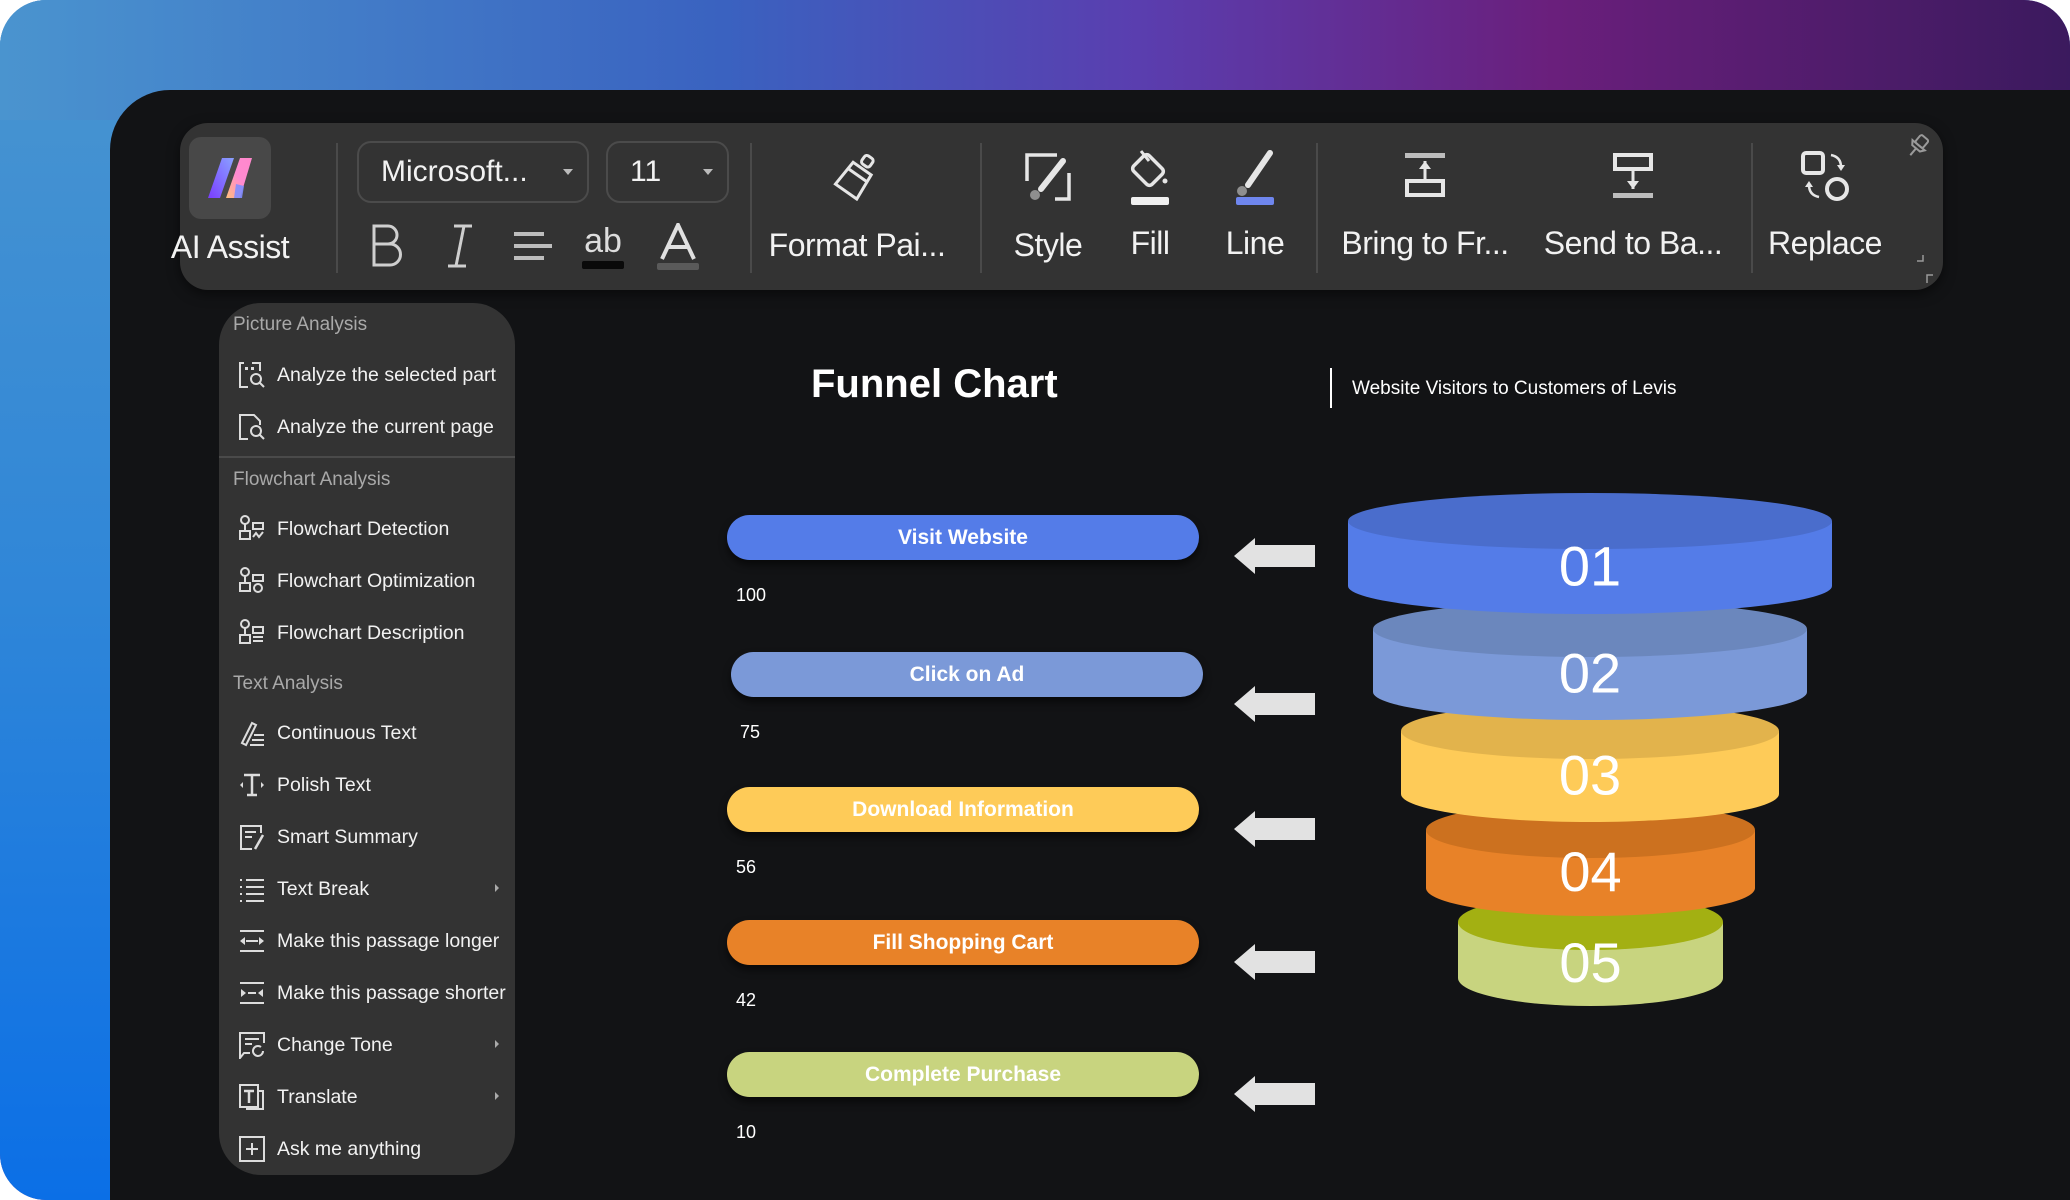  I want to click on stage-label-pill: Fill Shopping Cart, so click(963, 942).